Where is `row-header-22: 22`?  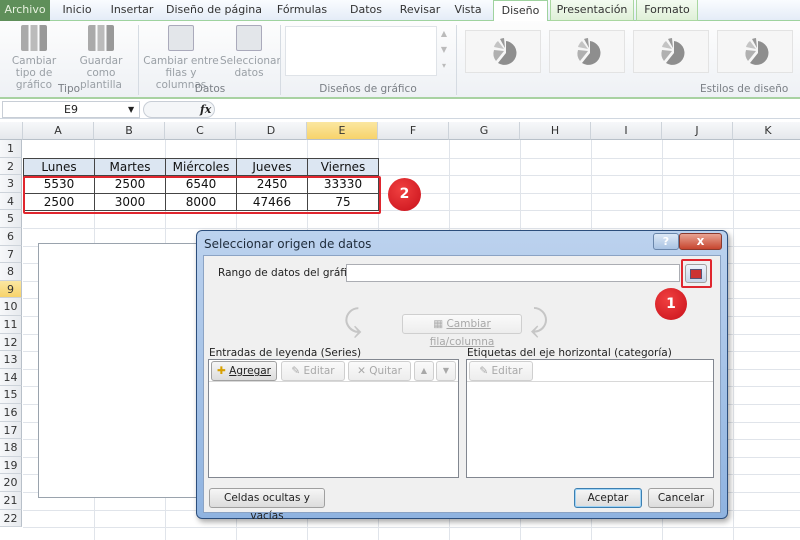 row-header-22: 22 is located at coordinates (11, 518).